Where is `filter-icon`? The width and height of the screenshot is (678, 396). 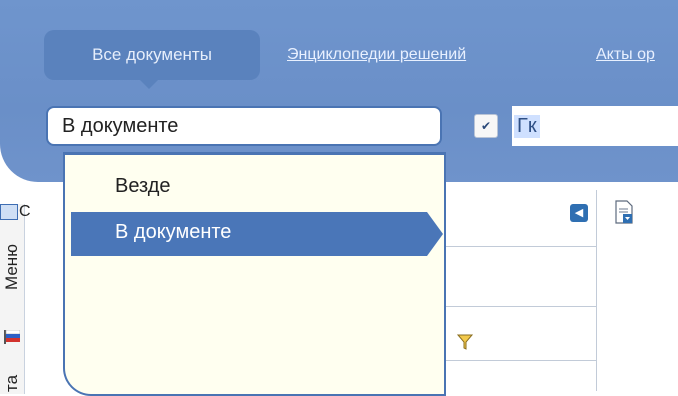
filter-icon is located at coordinates (465, 342).